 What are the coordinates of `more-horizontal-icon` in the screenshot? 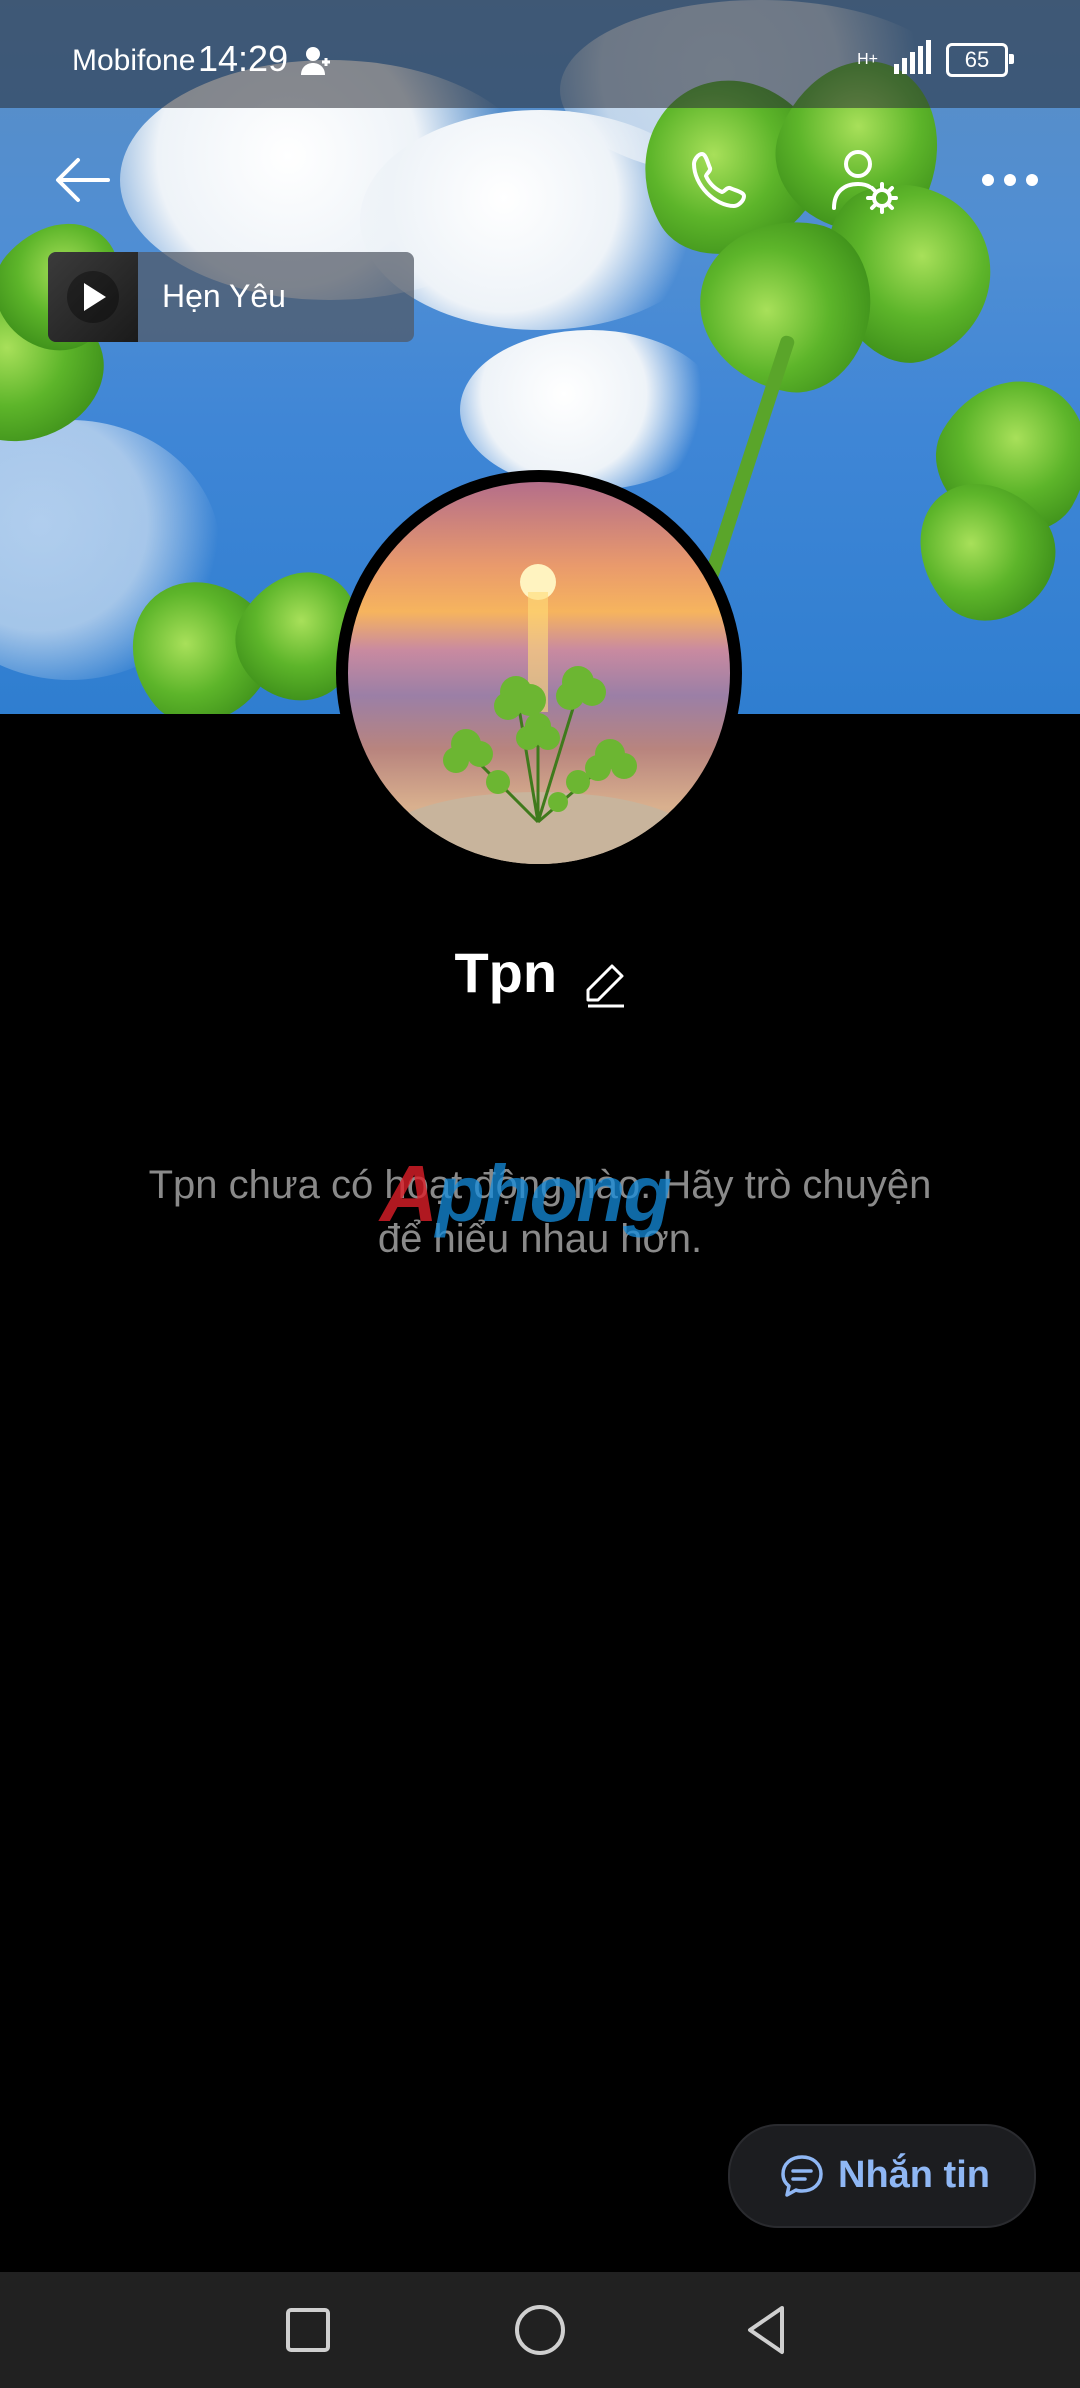 It's located at (1010, 180).